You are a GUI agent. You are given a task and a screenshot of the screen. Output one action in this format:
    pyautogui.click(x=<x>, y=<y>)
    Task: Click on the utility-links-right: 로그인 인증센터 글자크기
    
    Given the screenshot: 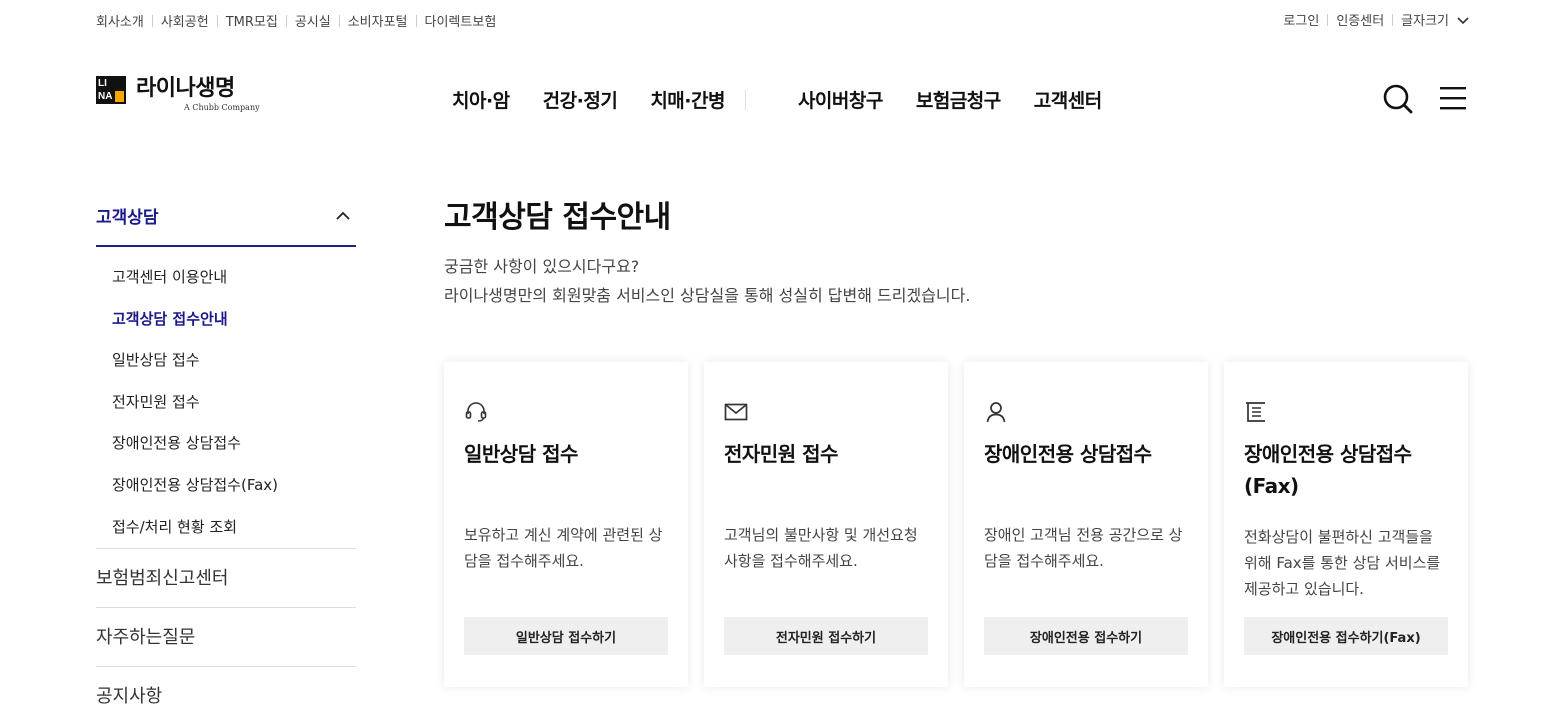 What is the action you would take?
    pyautogui.click(x=1376, y=19)
    